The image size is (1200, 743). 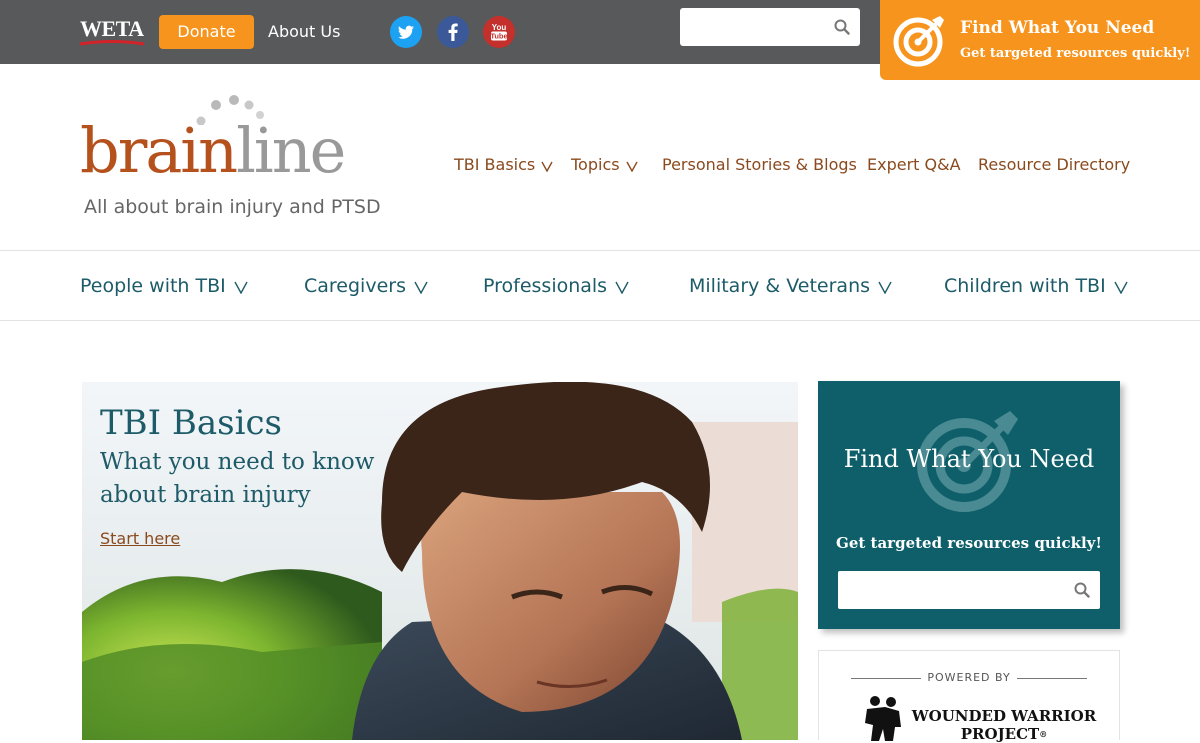 What do you see at coordinates (604, 165) in the screenshot?
I see `nav-topics: Topics` at bounding box center [604, 165].